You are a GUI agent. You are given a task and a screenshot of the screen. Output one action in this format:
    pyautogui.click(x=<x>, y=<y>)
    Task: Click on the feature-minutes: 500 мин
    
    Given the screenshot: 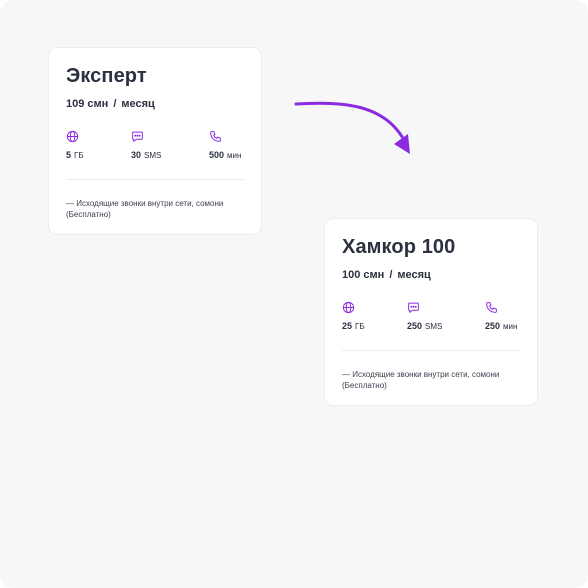 What is the action you would take?
    pyautogui.click(x=225, y=145)
    